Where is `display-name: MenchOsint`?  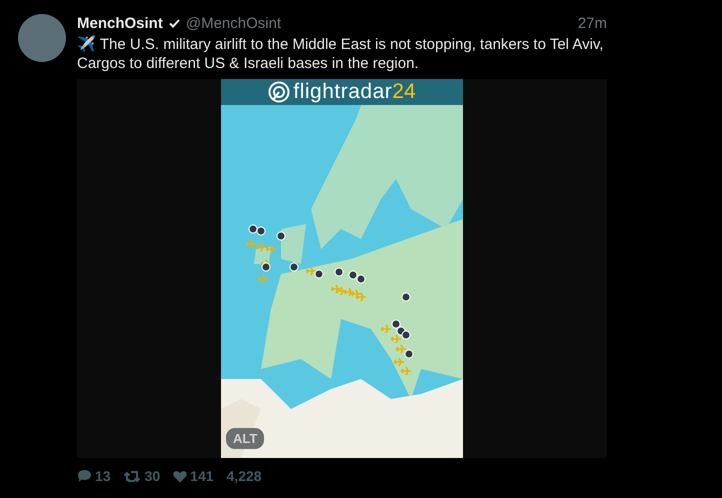
display-name: MenchOsint is located at coordinates (120, 23).